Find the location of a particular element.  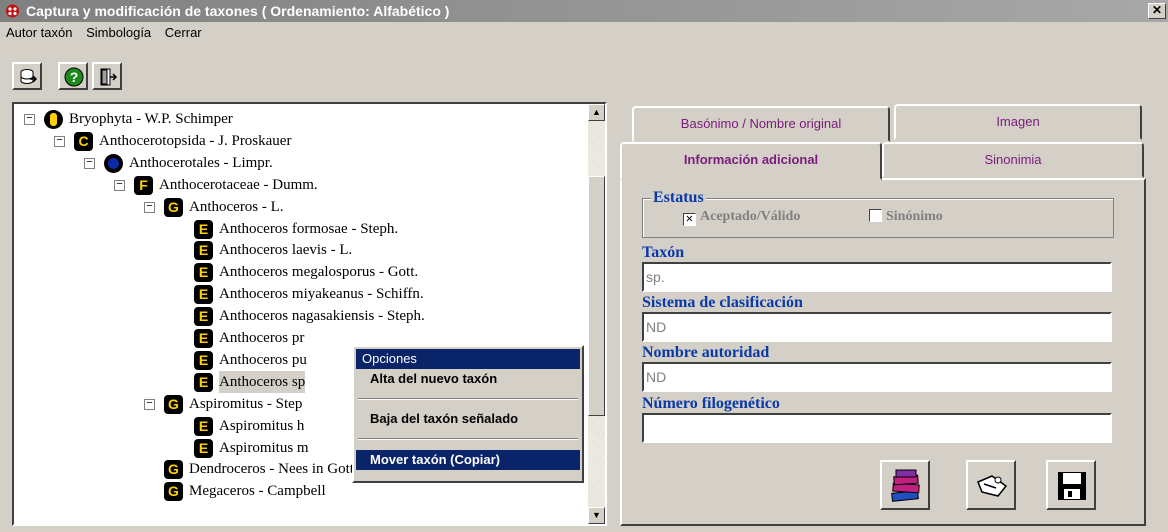

tree-item-label: Anthoceros formosae - Steph. is located at coordinates (309, 228).